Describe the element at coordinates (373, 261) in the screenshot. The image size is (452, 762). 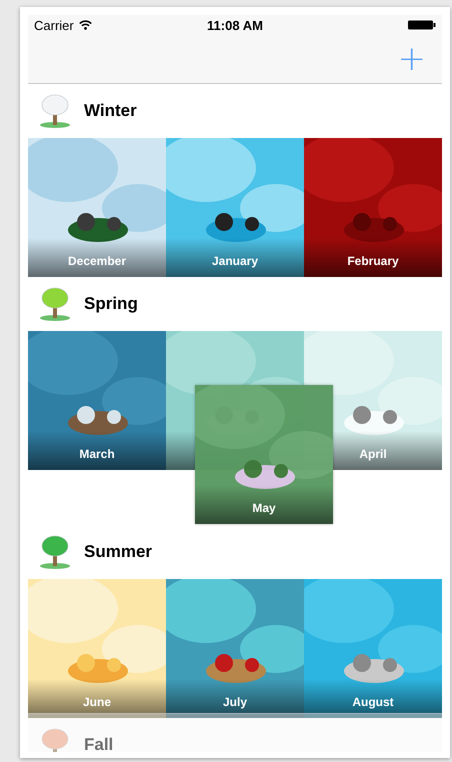
I see `month-label: February` at that location.